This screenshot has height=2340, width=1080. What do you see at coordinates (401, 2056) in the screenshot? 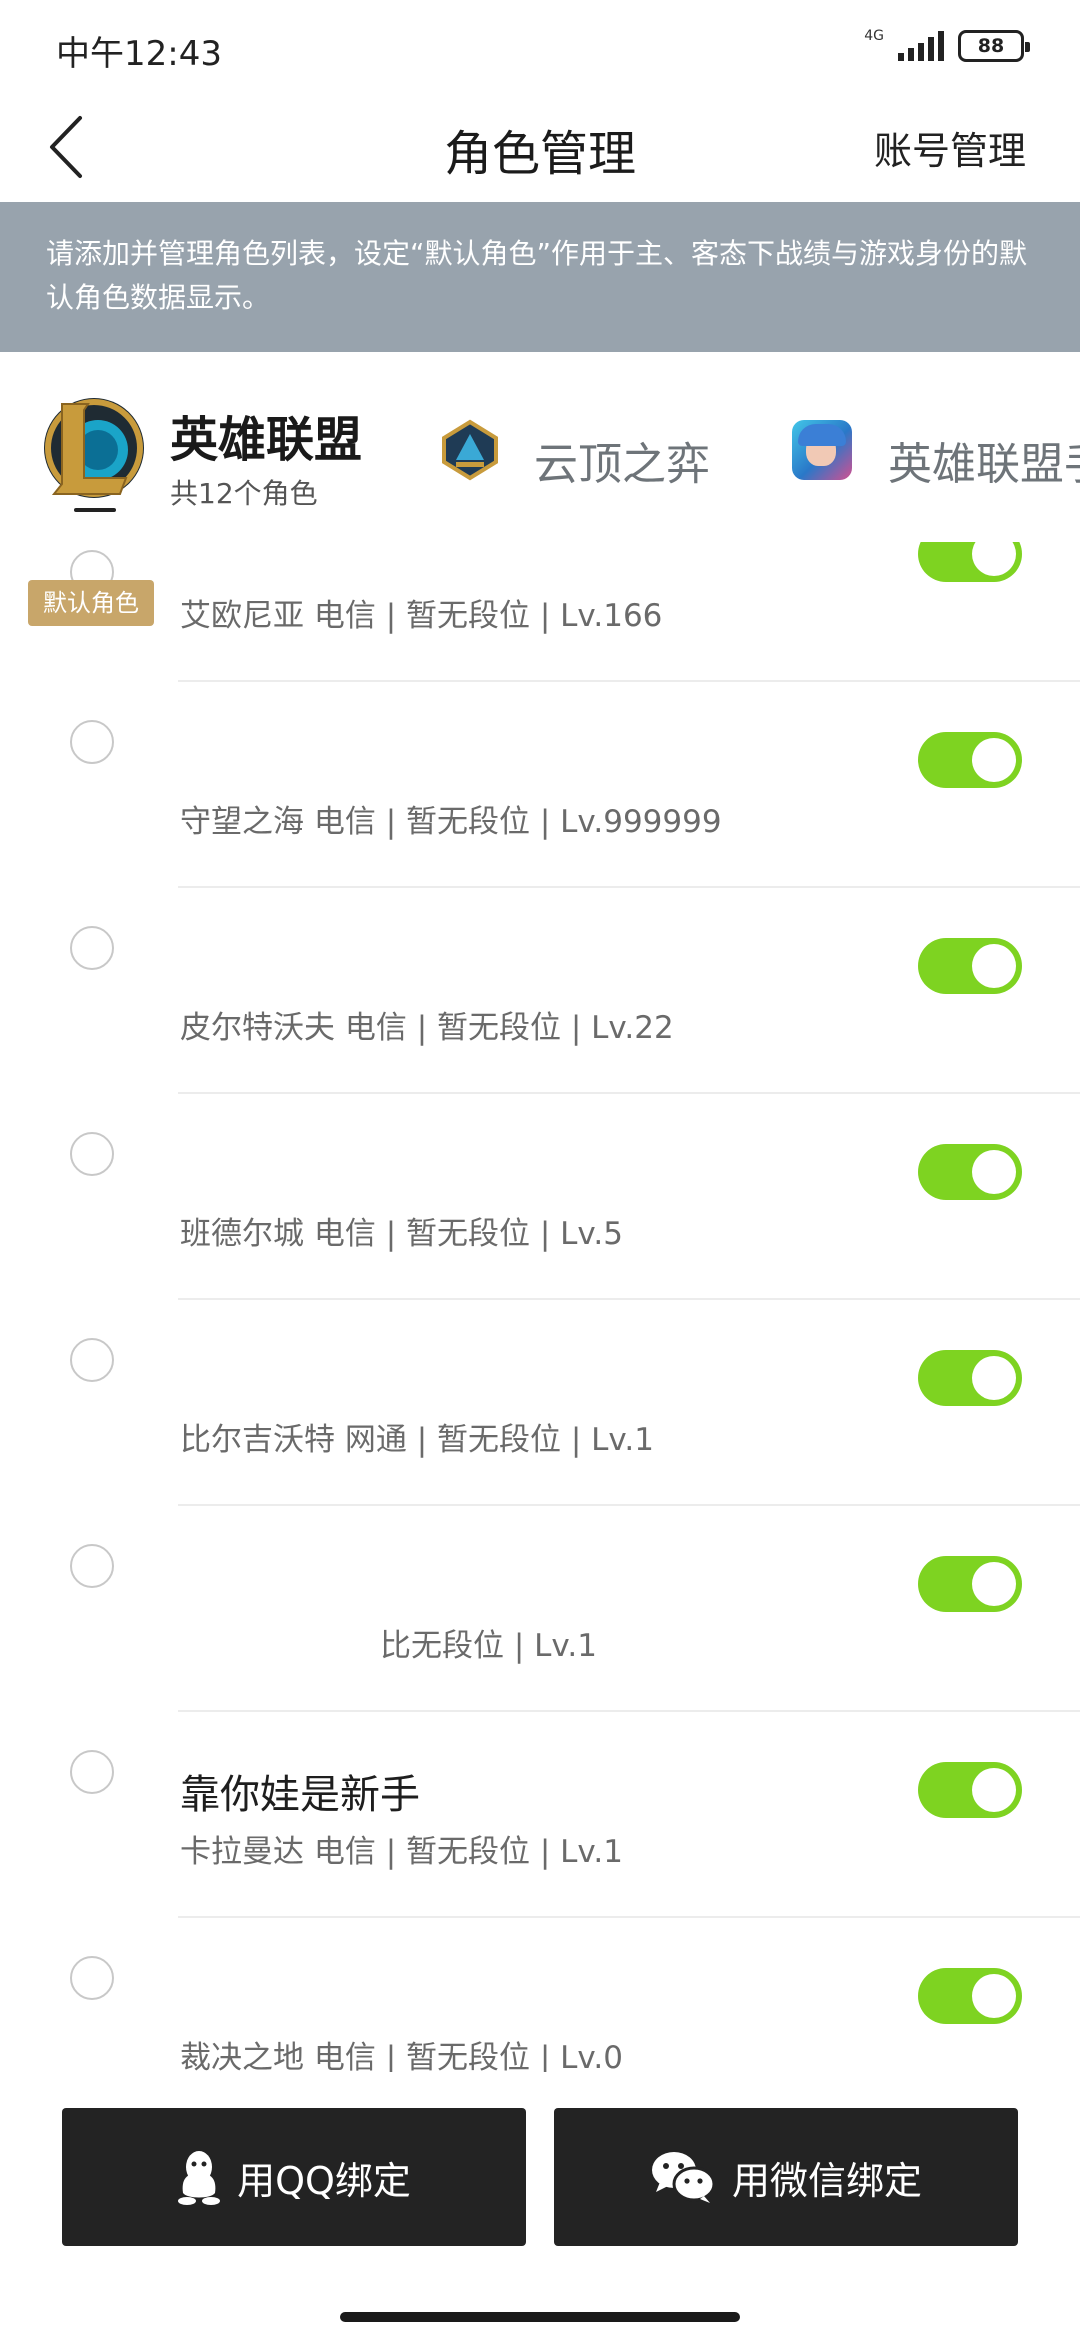
I see `role-info: 裁决之地 电信 | 暂无段位 | Lv.0` at bounding box center [401, 2056].